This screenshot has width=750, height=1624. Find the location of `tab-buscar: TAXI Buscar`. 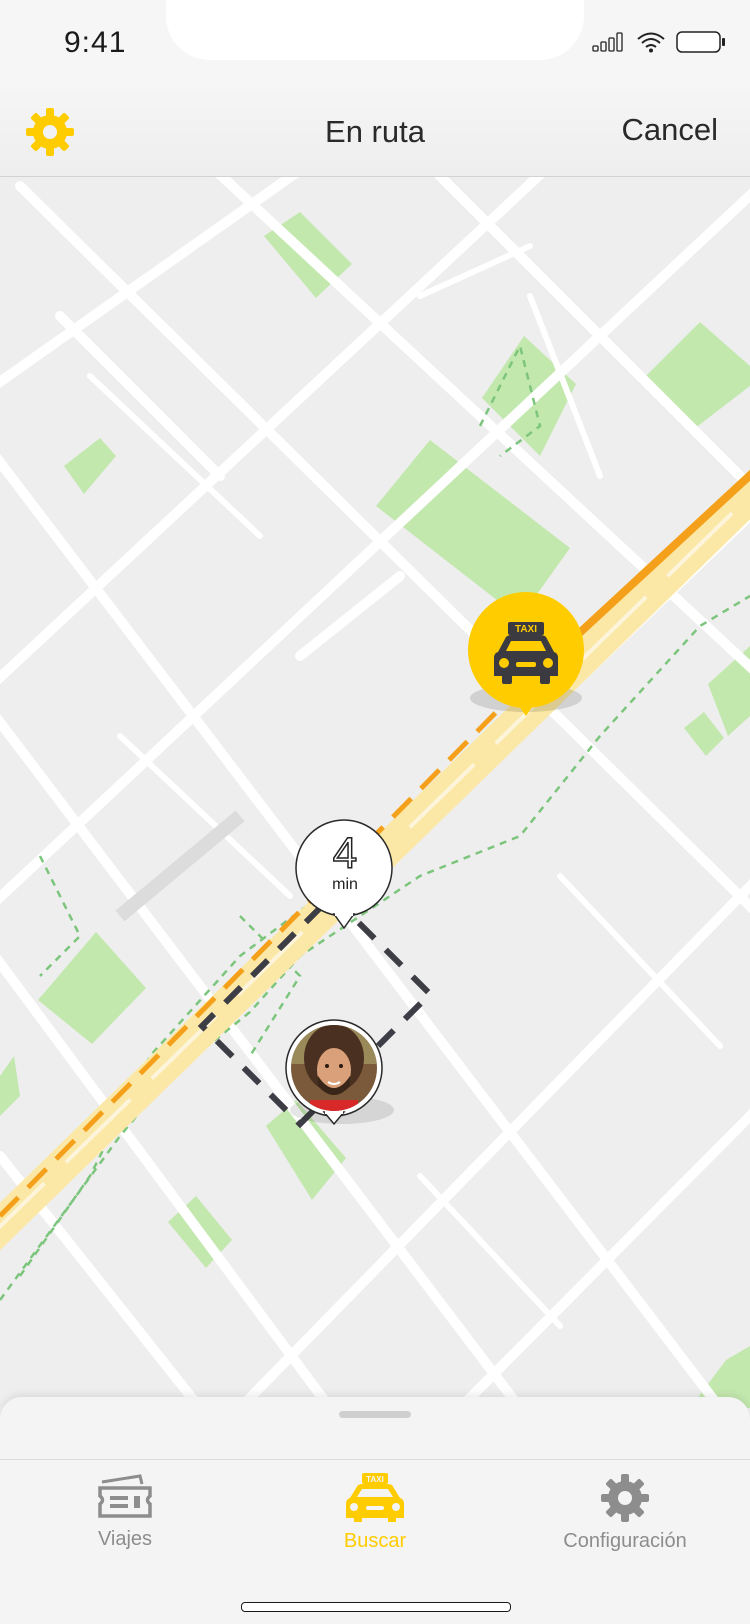

tab-buscar: TAXI Buscar is located at coordinates (375, 1512).